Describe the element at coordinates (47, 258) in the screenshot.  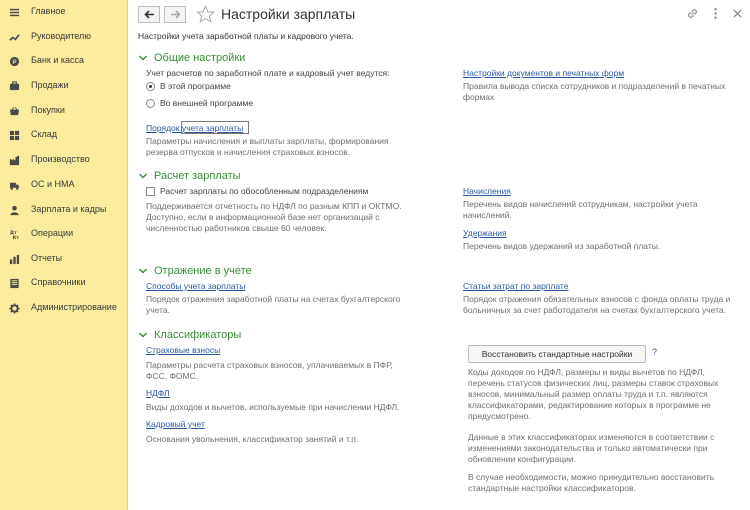
I see `sidebar-item-label: Отчеты` at that location.